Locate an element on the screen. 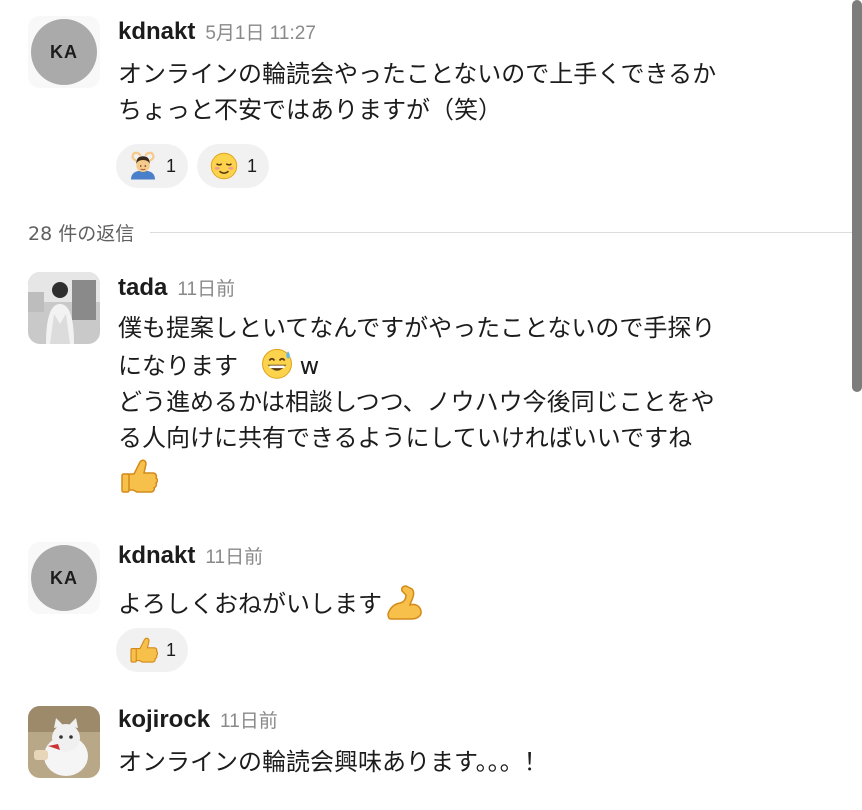 The height and width of the screenshot is (810, 862). grinning-sweat-icon is located at coordinates (277, 363).